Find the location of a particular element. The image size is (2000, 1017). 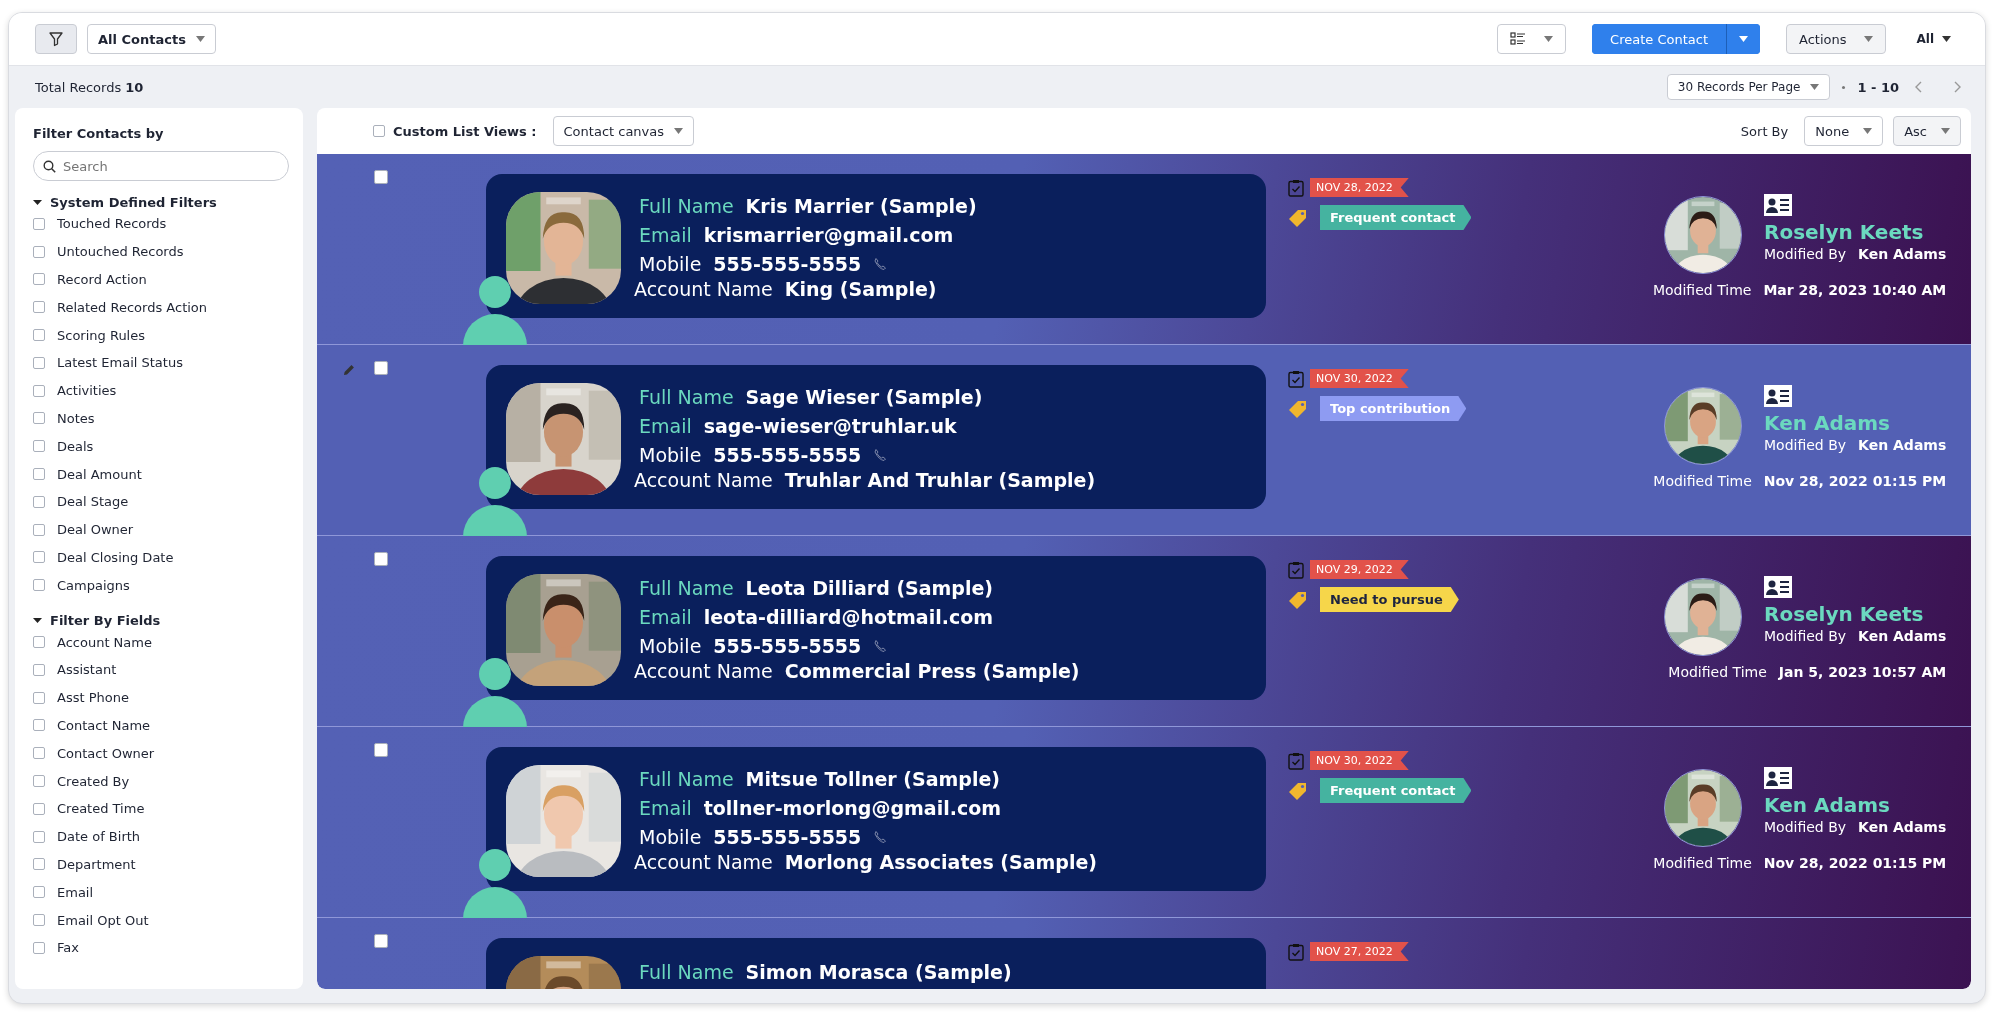

filter-label: Untouched Records is located at coordinates (120, 252).